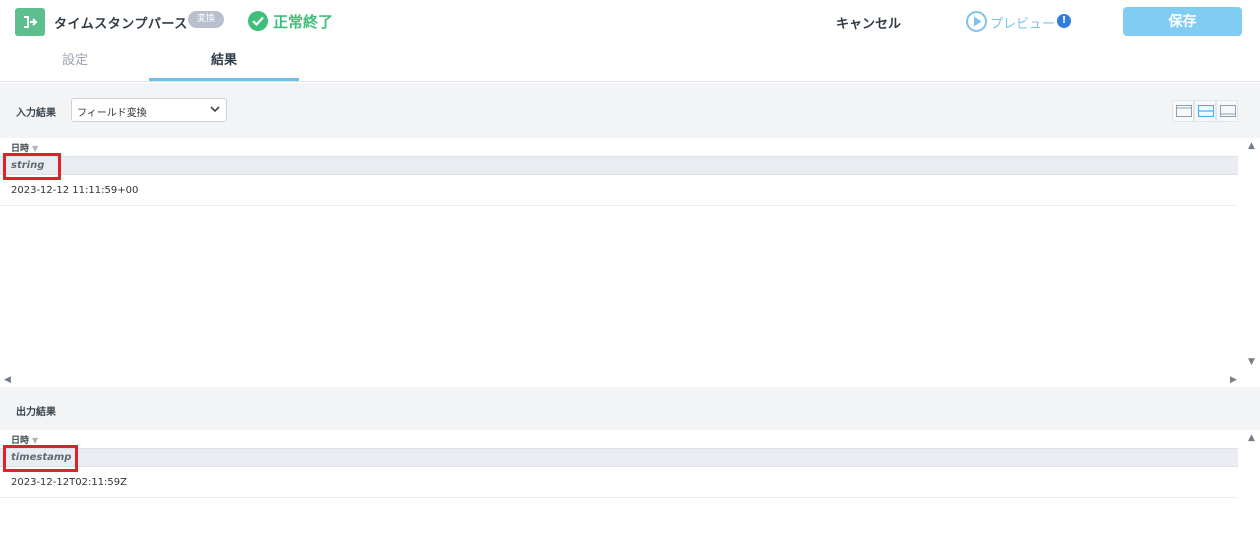  I want to click on play-circle-icon, so click(976, 21).